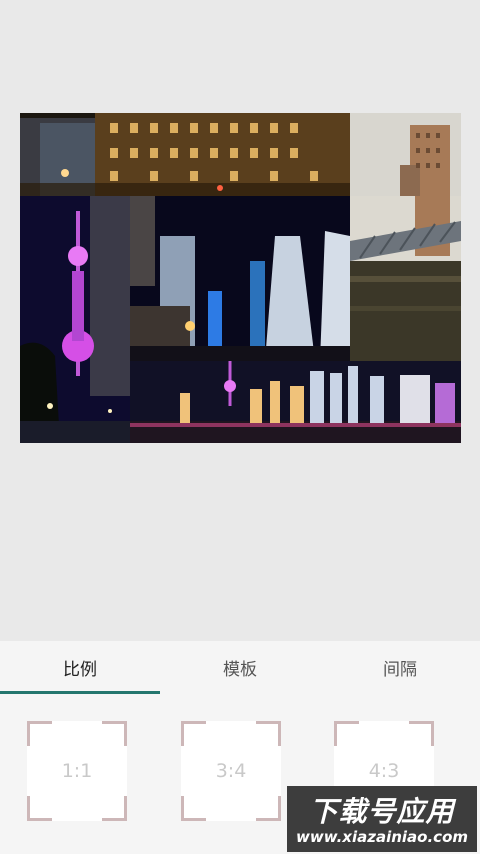 The height and width of the screenshot is (854, 480). I want to click on watermark-text-cn: 下载号应用, so click(382, 811).